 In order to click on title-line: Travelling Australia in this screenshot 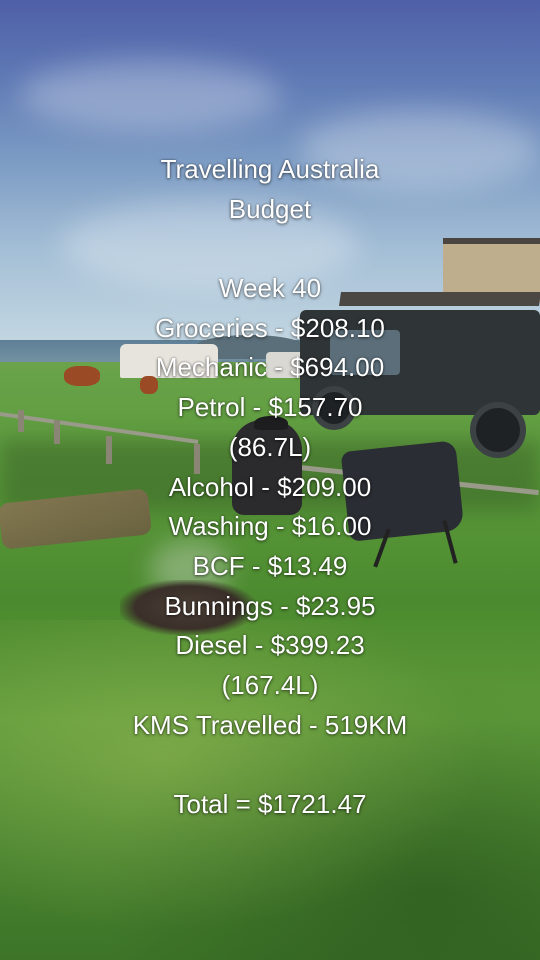, I will do `click(270, 169)`.